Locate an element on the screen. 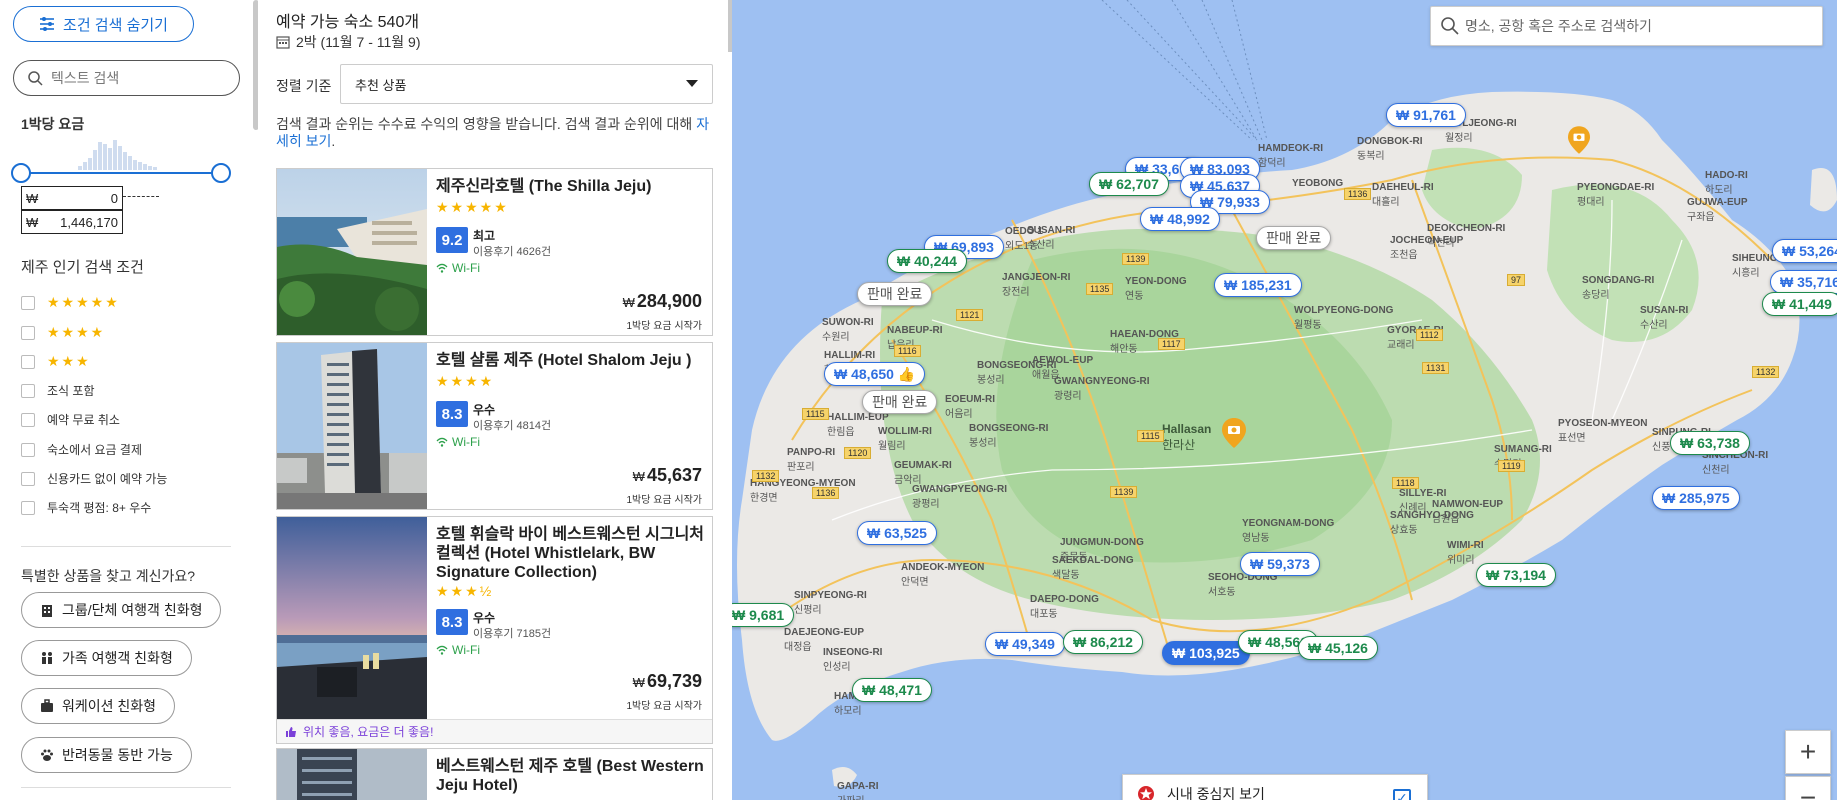 Image resolution: width=1837 pixels, height=800 pixels. price-pin: ₩ 41,449 is located at coordinates (1799, 304).